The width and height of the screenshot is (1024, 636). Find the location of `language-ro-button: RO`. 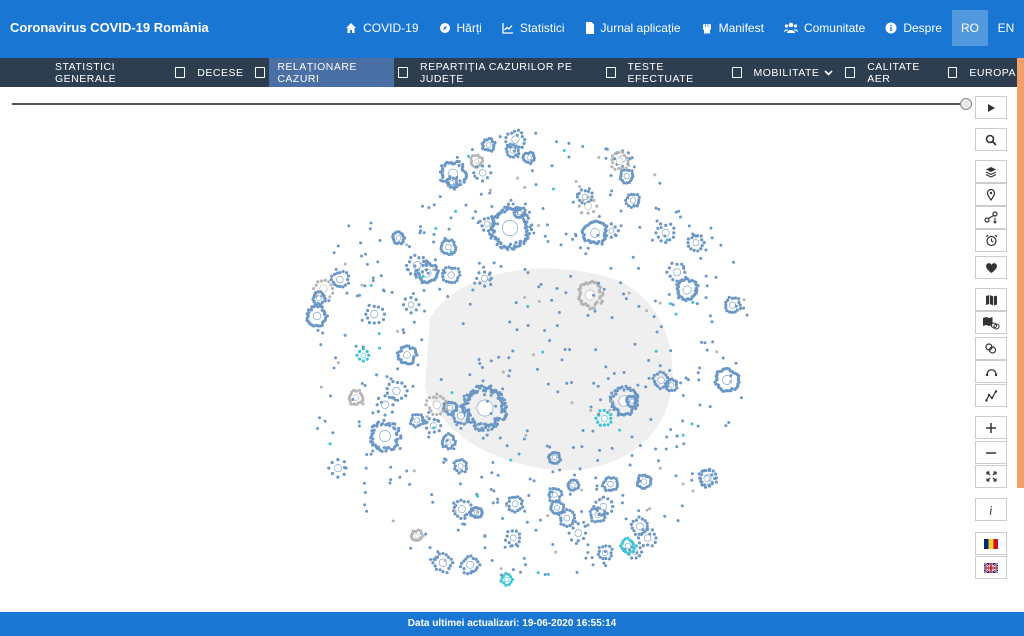

language-ro-button: RO is located at coordinates (970, 28).